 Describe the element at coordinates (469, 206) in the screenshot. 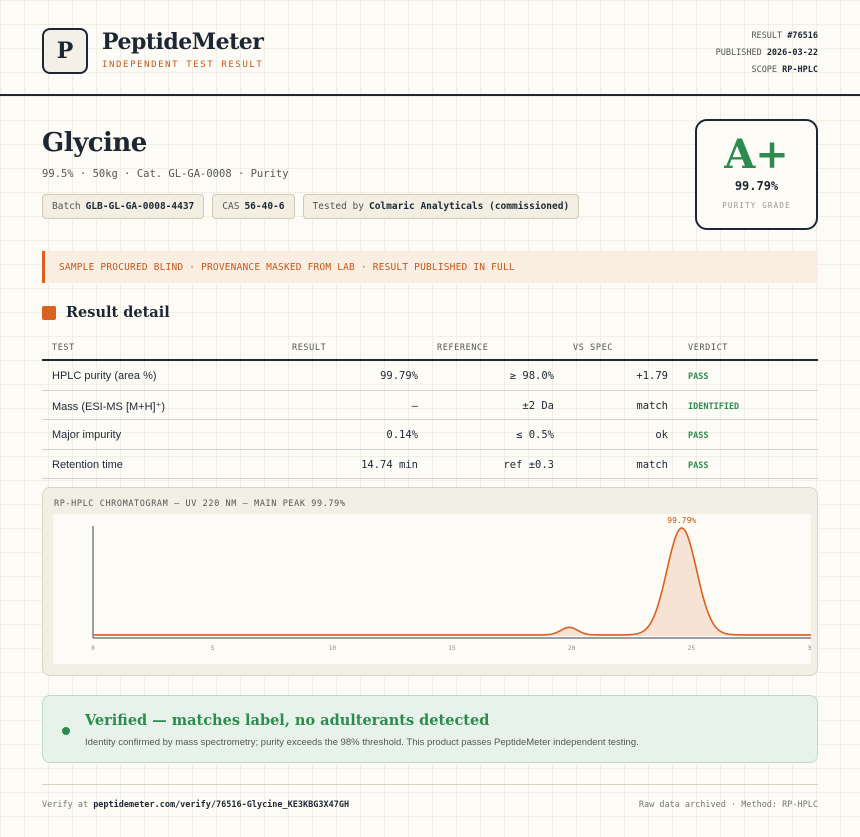

I see `tested-value: Colmaric Analyticals (commissioned)` at that location.